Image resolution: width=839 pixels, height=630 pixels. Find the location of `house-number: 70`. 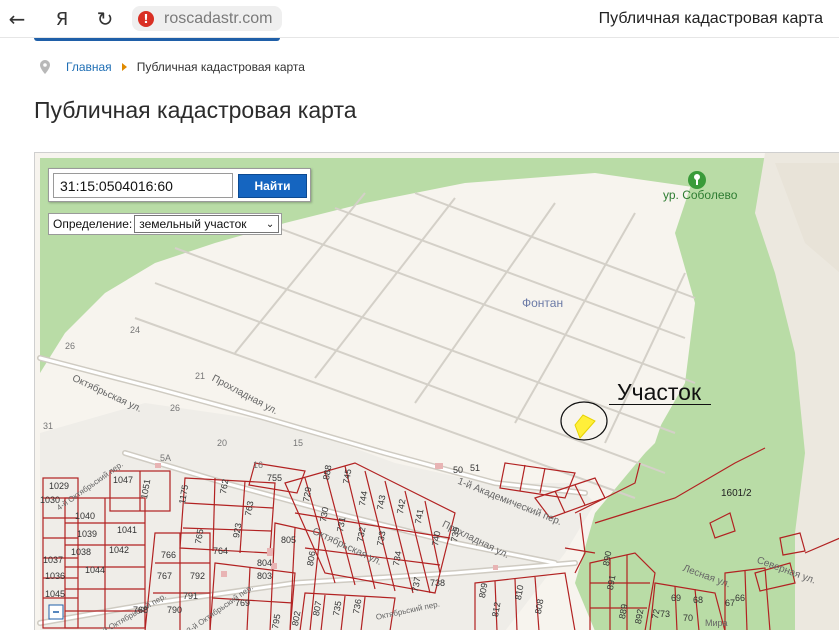

house-number: 70 is located at coordinates (688, 618).